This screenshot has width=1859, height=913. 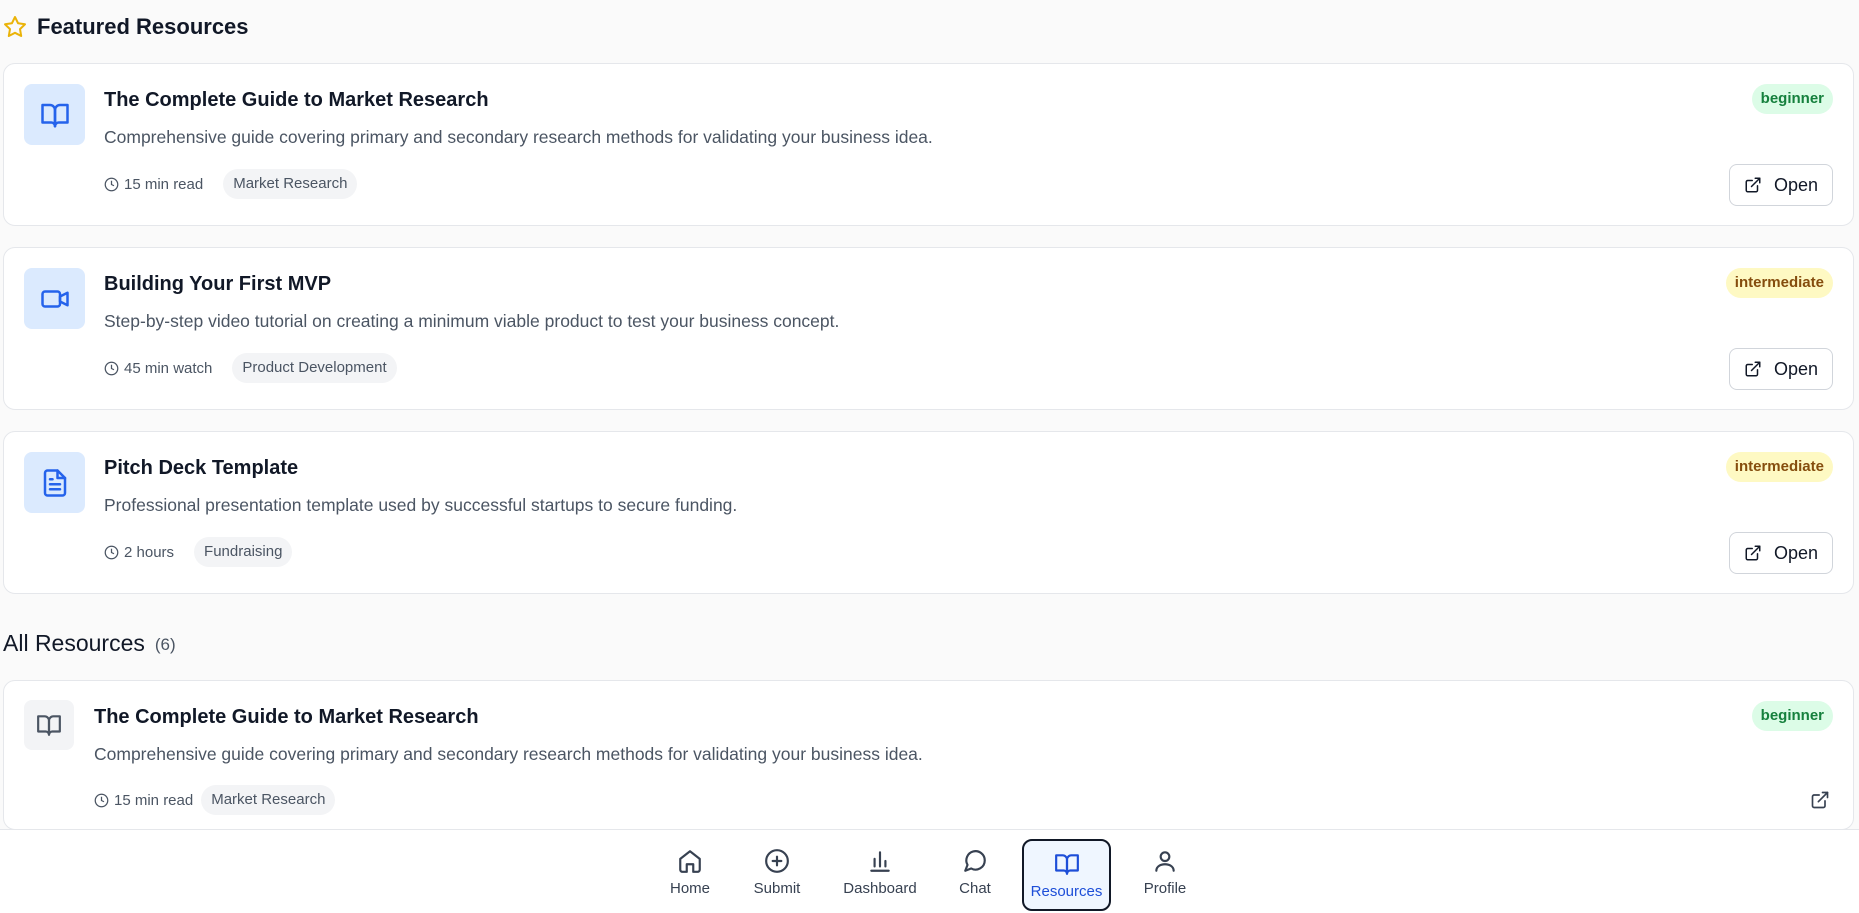 What do you see at coordinates (1066, 891) in the screenshot?
I see `nav-resources-label: Resources` at bounding box center [1066, 891].